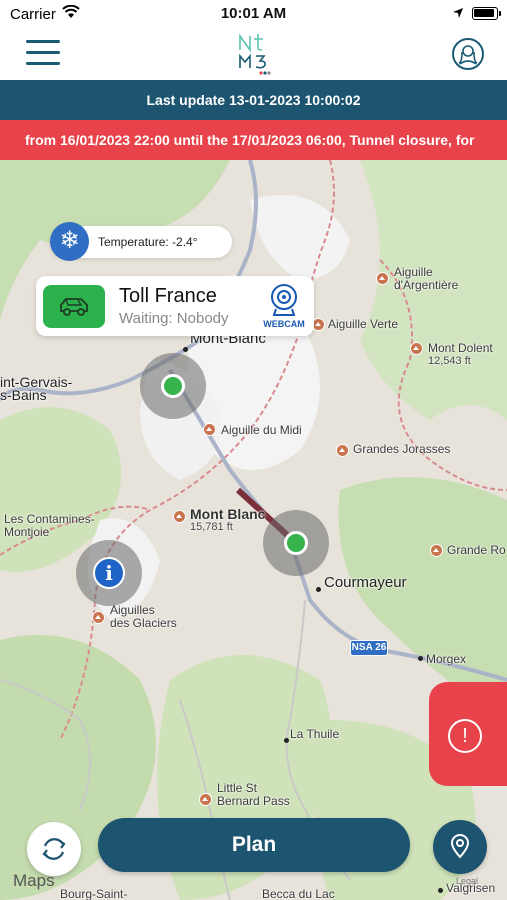 This screenshot has height=900, width=507. Describe the element at coordinates (363, 324) in the screenshot. I see `place-aiguille-verte: Aiguille Verte` at that location.